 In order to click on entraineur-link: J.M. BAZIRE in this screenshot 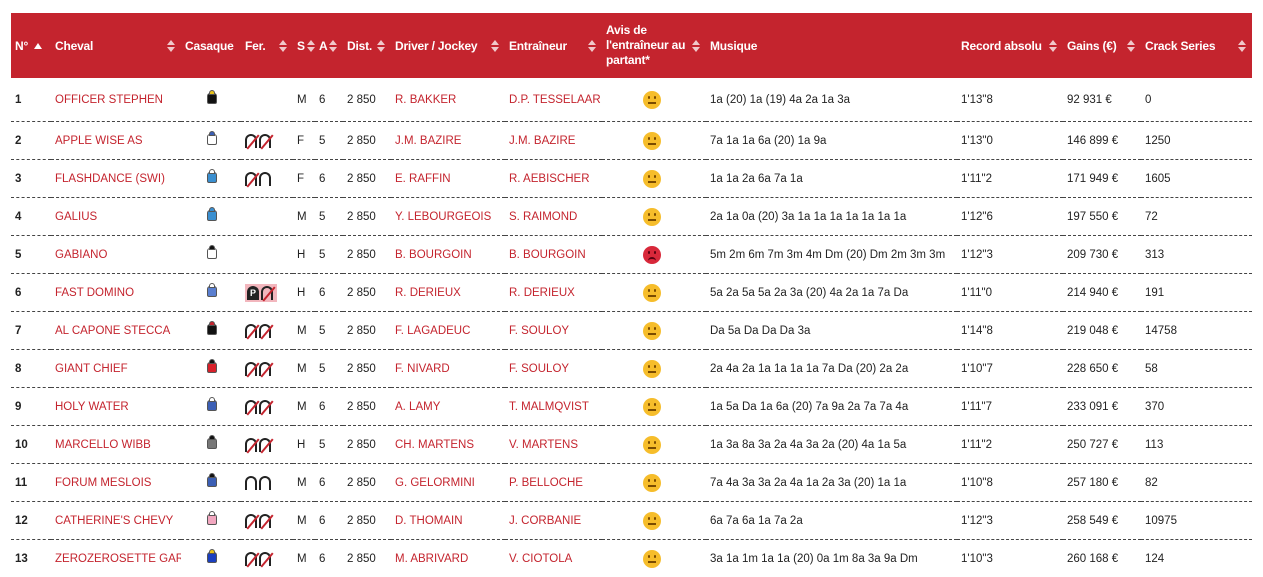, I will do `click(553, 141)`.